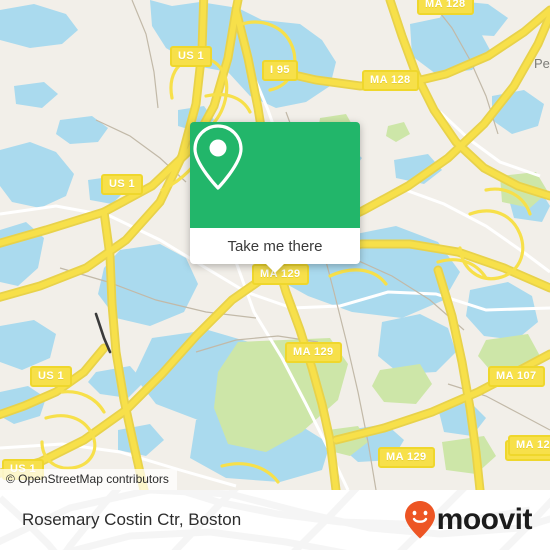  I want to click on popup-pointer, so click(275, 268).